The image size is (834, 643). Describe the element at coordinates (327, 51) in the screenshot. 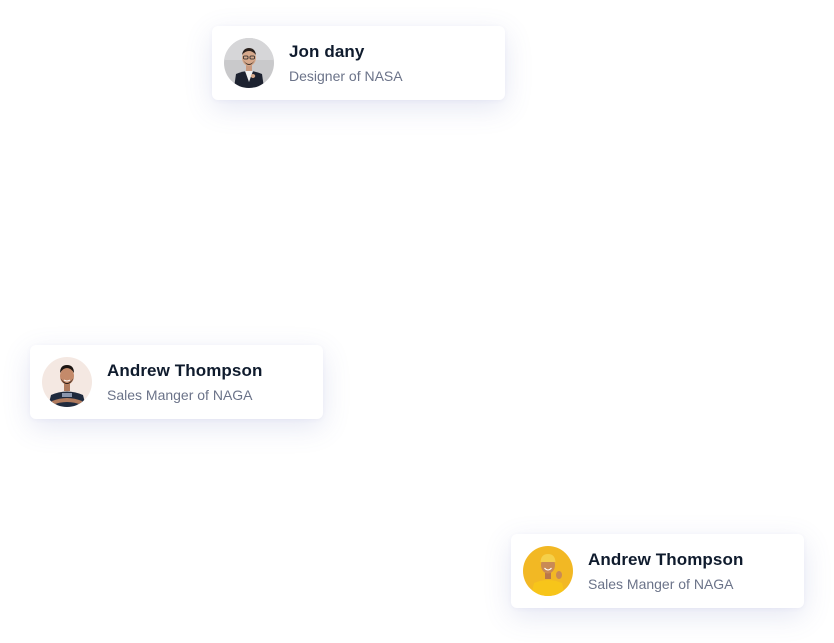

I see `profile-name: Jon dany` at that location.